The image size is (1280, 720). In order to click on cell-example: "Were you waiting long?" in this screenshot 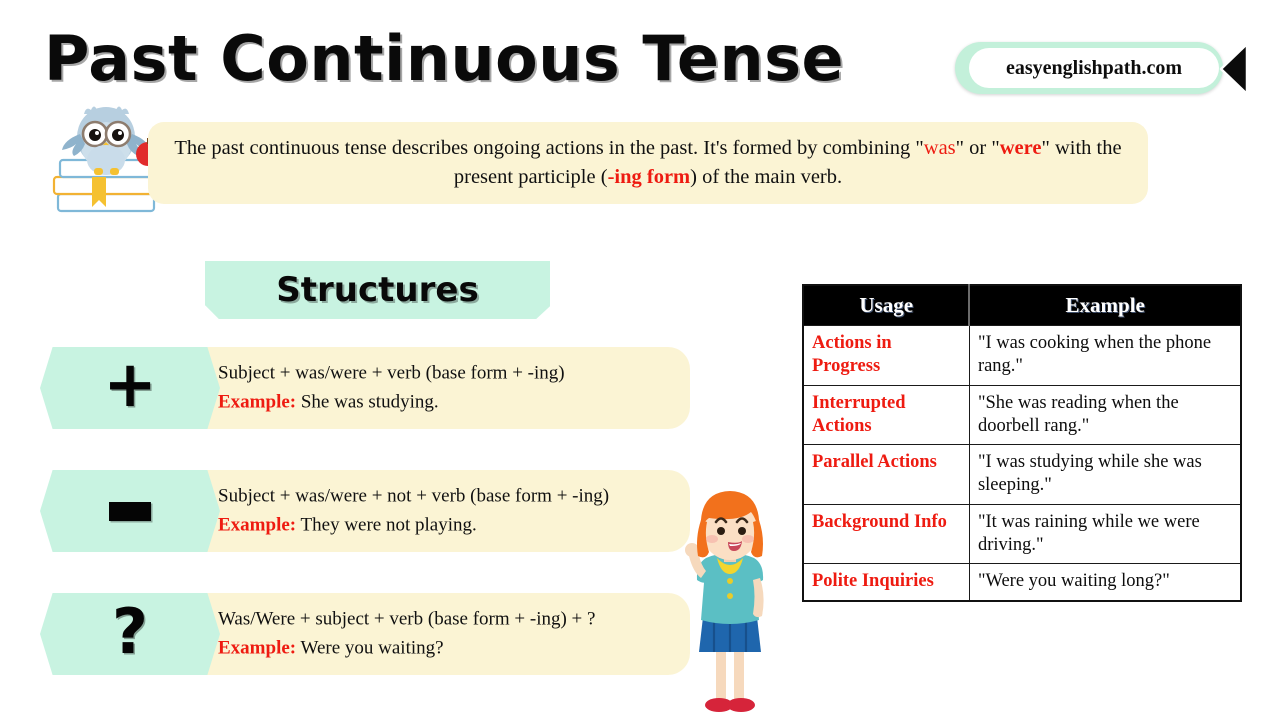, I will do `click(1105, 582)`.